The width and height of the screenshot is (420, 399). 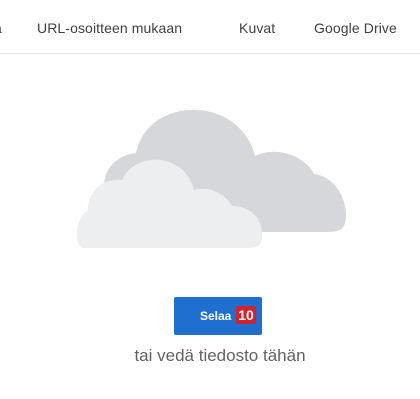 I want to click on drop-hint-text: tai vedä tiedosto tähän, so click(x=220, y=355).